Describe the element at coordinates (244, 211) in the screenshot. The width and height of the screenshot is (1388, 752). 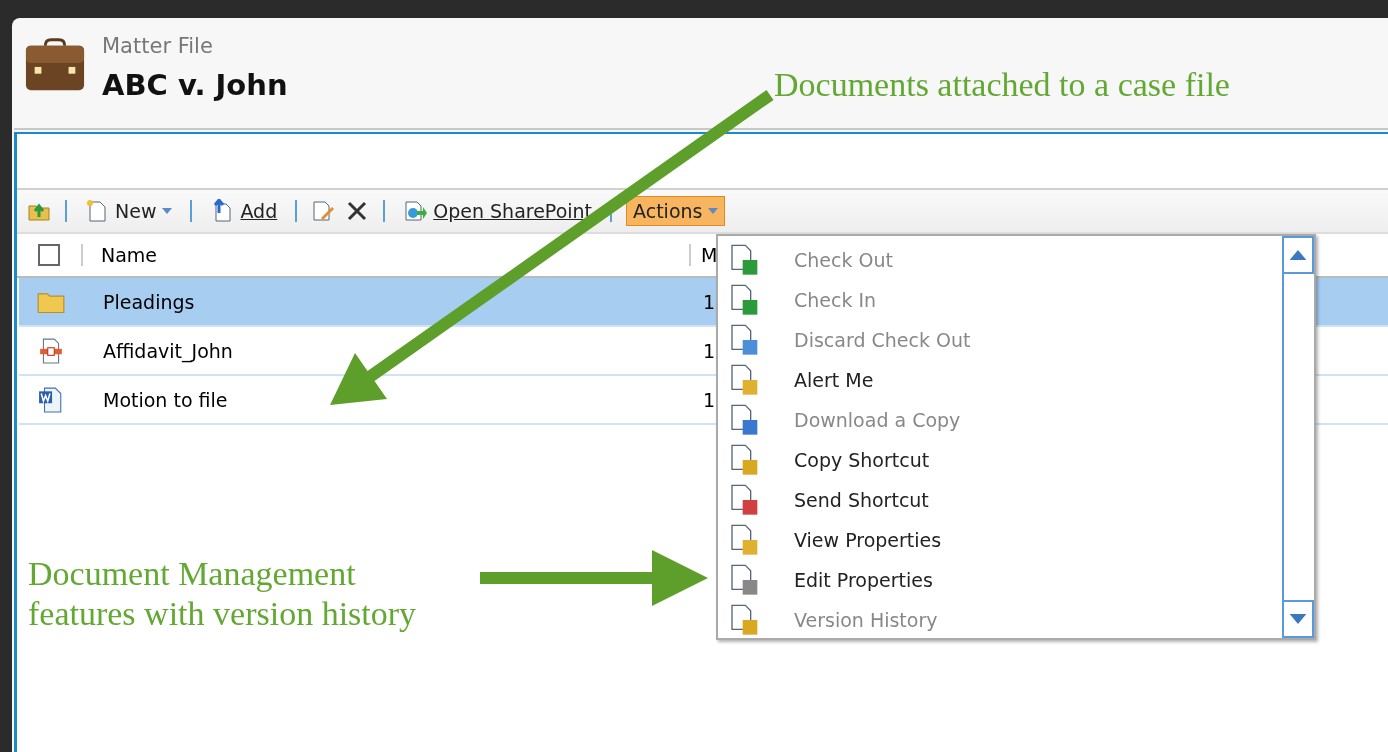
I see `add-button: Add` at that location.